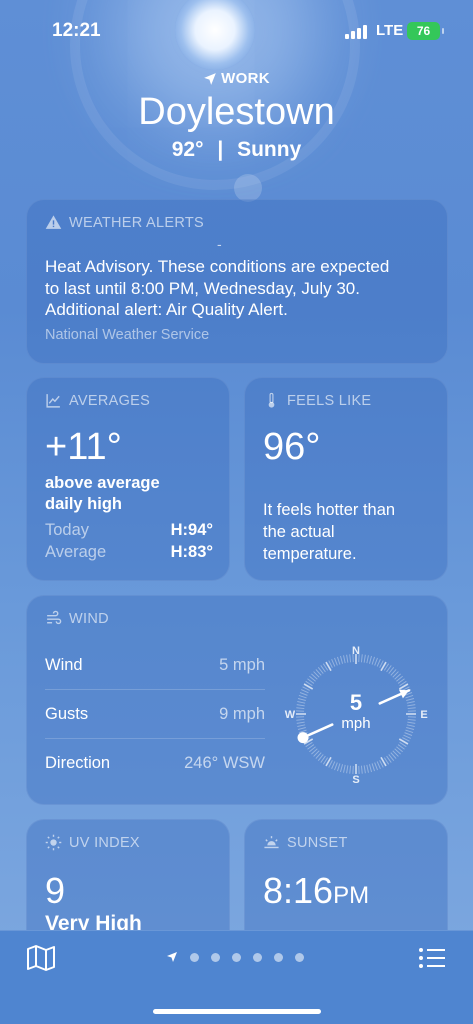  I want to click on page-indicator, so click(235, 957).